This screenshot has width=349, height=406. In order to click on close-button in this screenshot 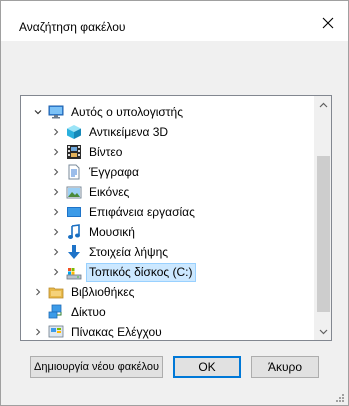, I will do `click(328, 23)`.